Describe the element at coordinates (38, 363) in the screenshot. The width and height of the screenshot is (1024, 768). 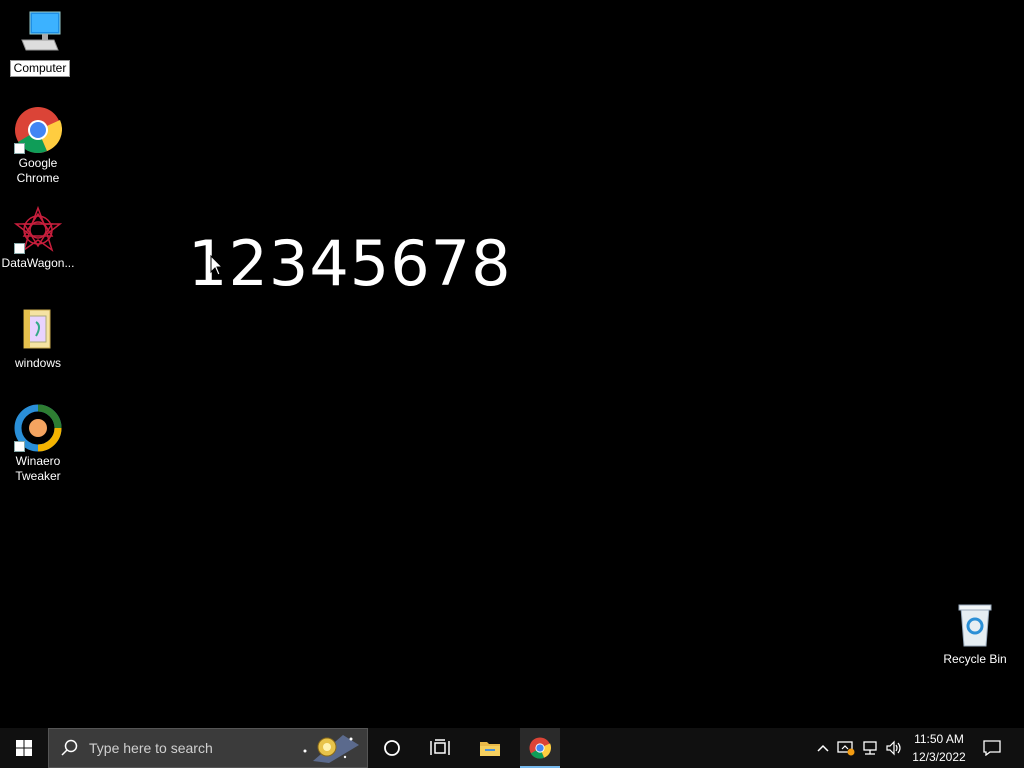
I see `desktop-icon-label: windows` at that location.